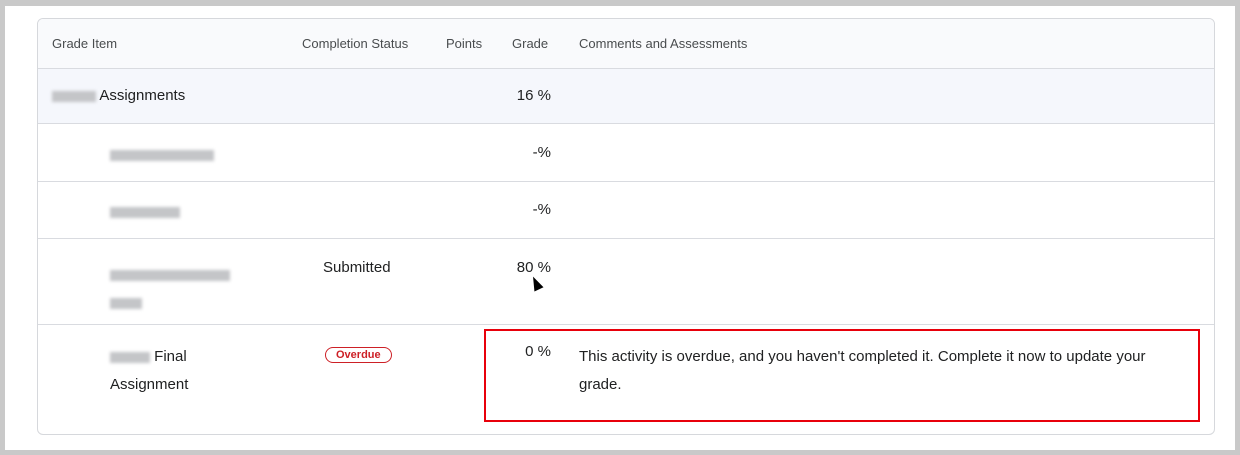 This screenshot has height=455, width=1240. Describe the element at coordinates (530, 43) in the screenshot. I see `header-grade: Grade` at that location.